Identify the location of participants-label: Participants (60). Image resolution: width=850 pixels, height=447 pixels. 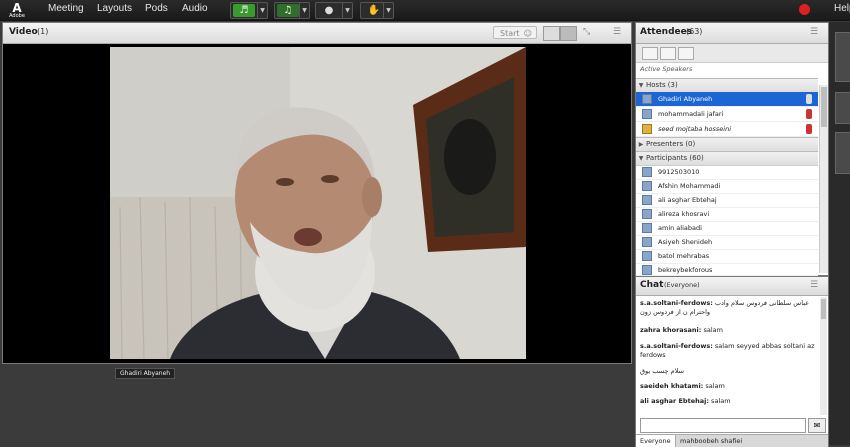
(675, 158).